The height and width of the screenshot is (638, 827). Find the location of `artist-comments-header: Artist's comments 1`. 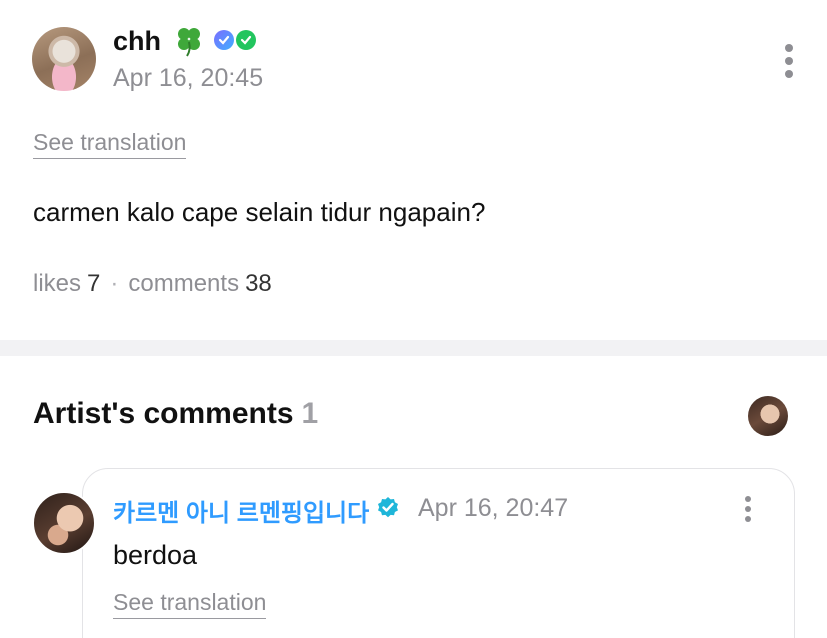

artist-comments-header: Artist's comments 1 is located at coordinates (175, 414).